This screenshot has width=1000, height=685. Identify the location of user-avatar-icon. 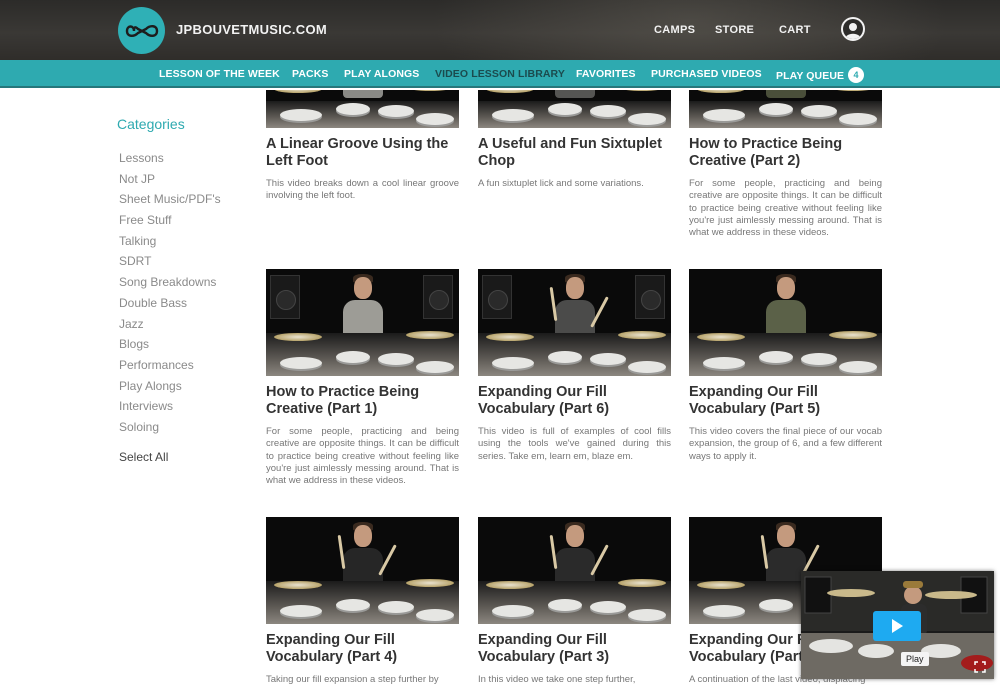
(853, 29).